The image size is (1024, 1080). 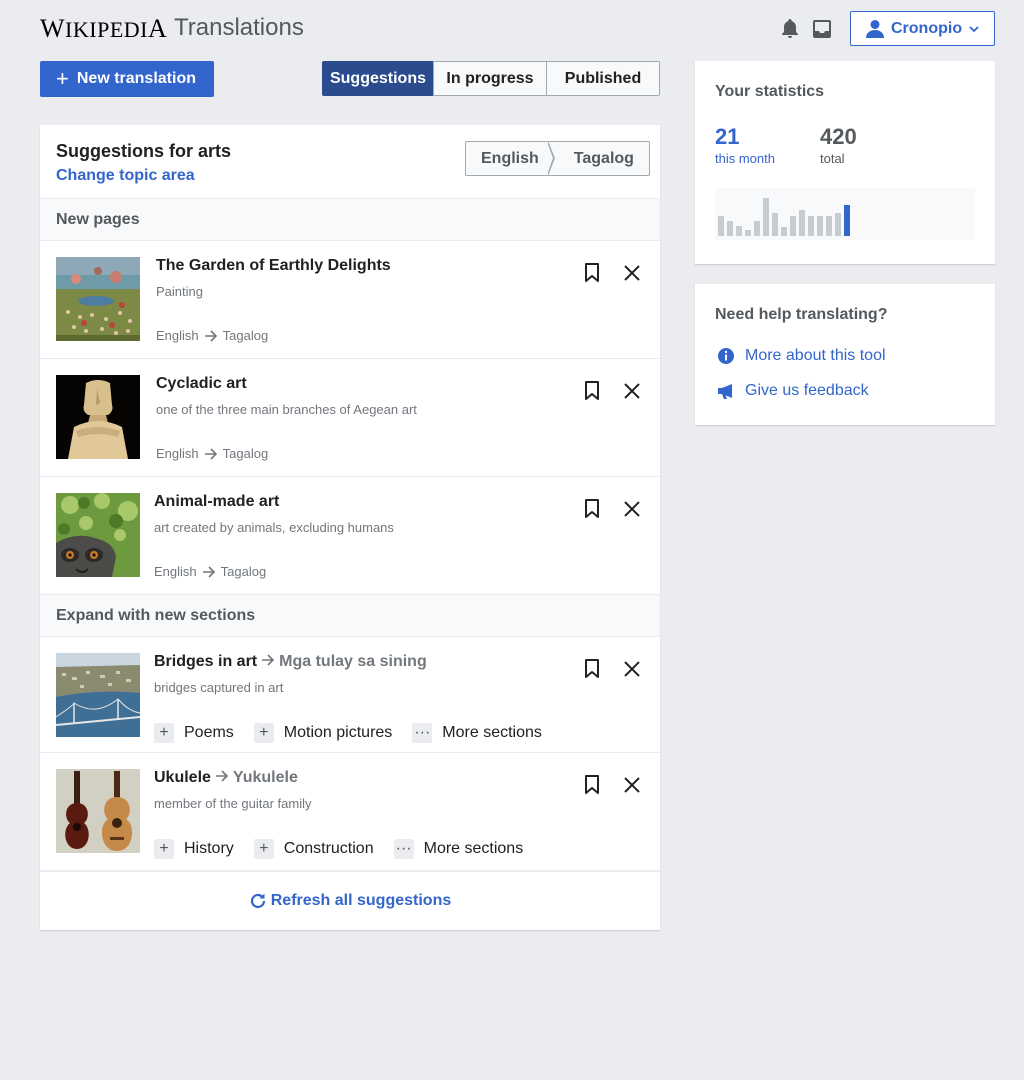 What do you see at coordinates (274, 527) in the screenshot?
I see `item-description: art created by animals, excluding humans` at bounding box center [274, 527].